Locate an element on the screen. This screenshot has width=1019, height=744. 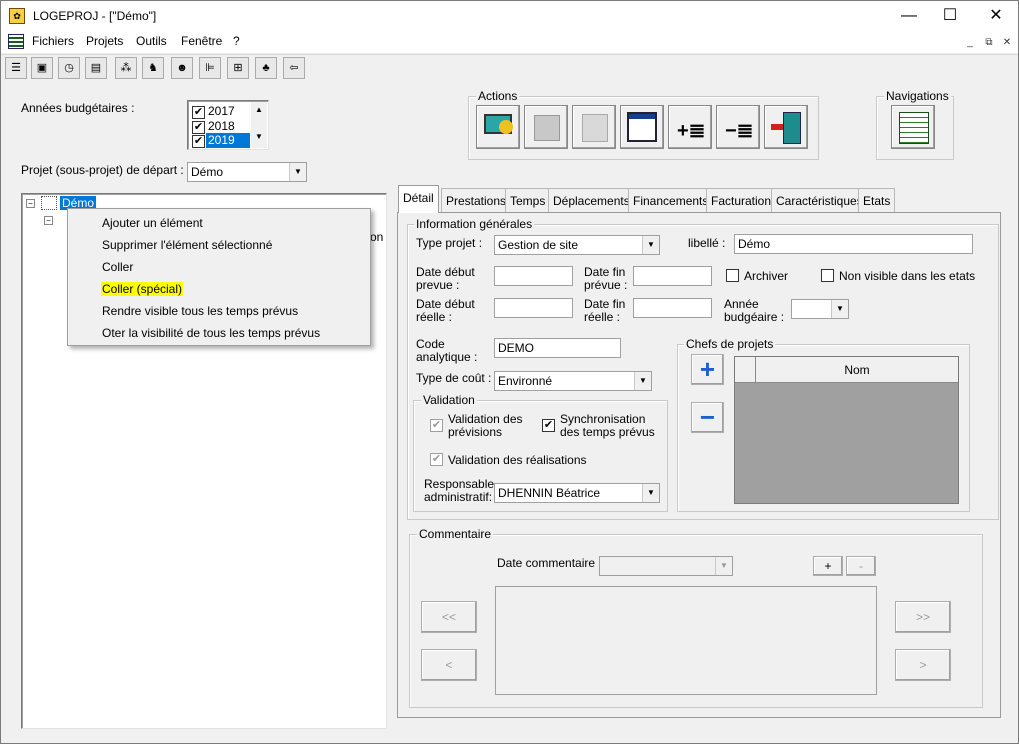
people-icon: ♣ is located at coordinates (266, 68).